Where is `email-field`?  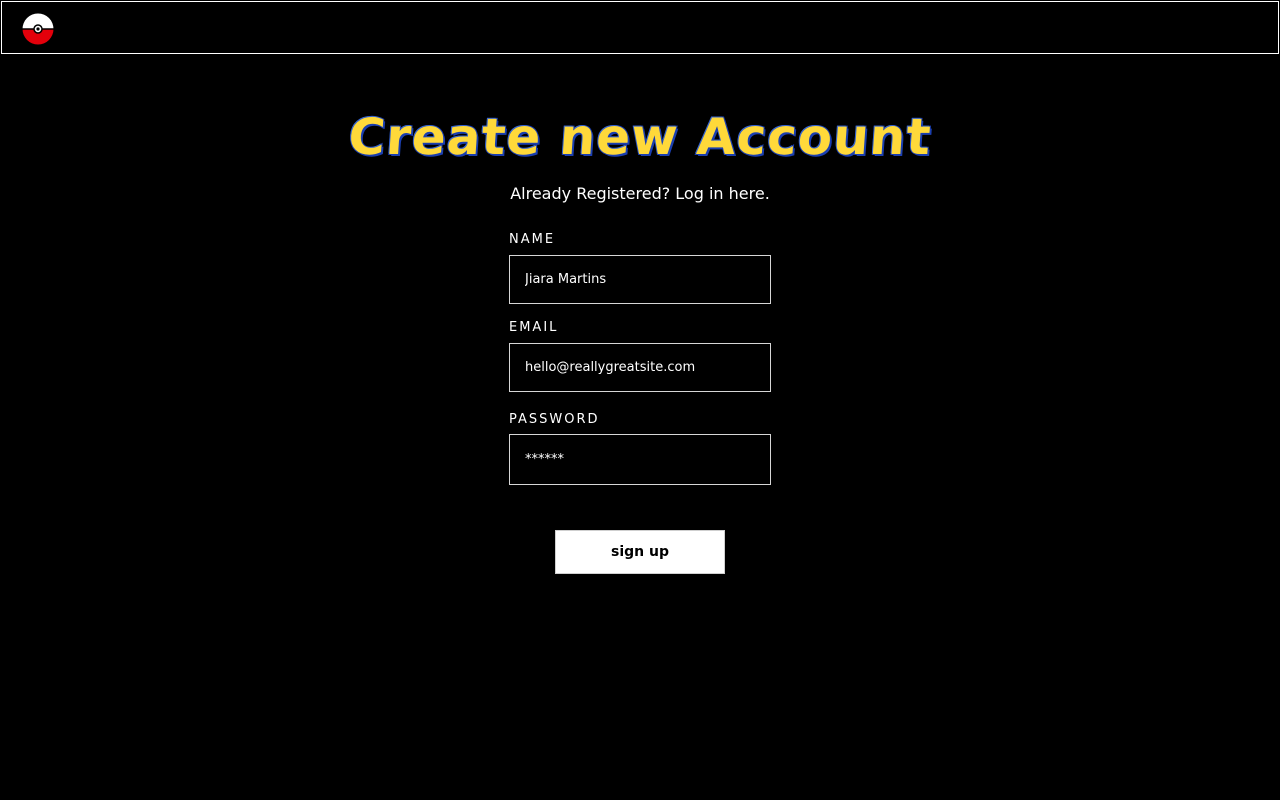 email-field is located at coordinates (640, 367).